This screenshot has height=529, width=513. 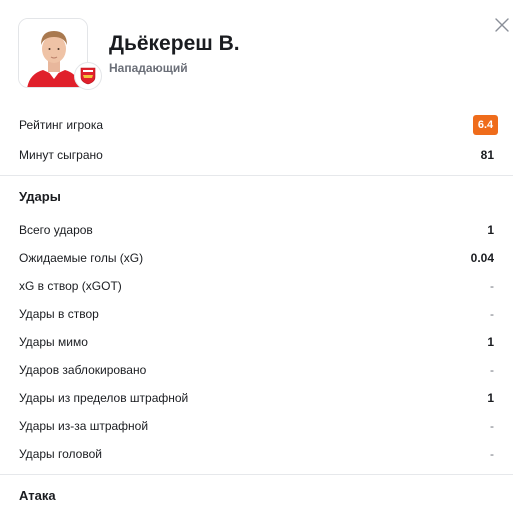 What do you see at coordinates (256, 454) in the screenshot?
I see `stat-row: Удары головой -` at bounding box center [256, 454].